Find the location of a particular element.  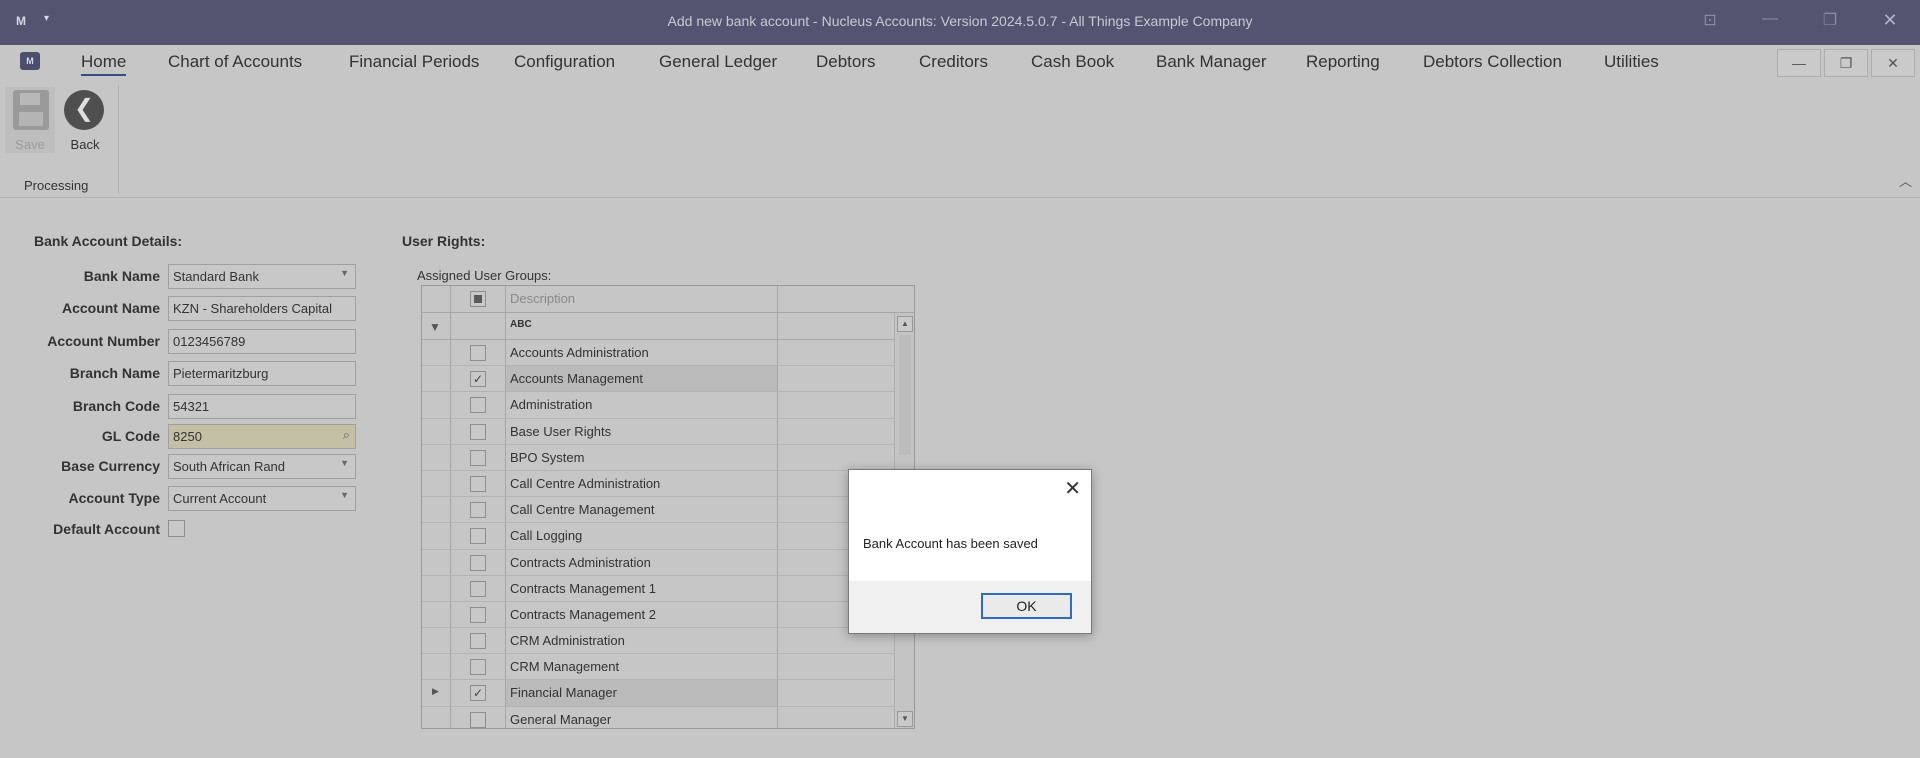

table-row: BPO System is located at coordinates (668, 457).